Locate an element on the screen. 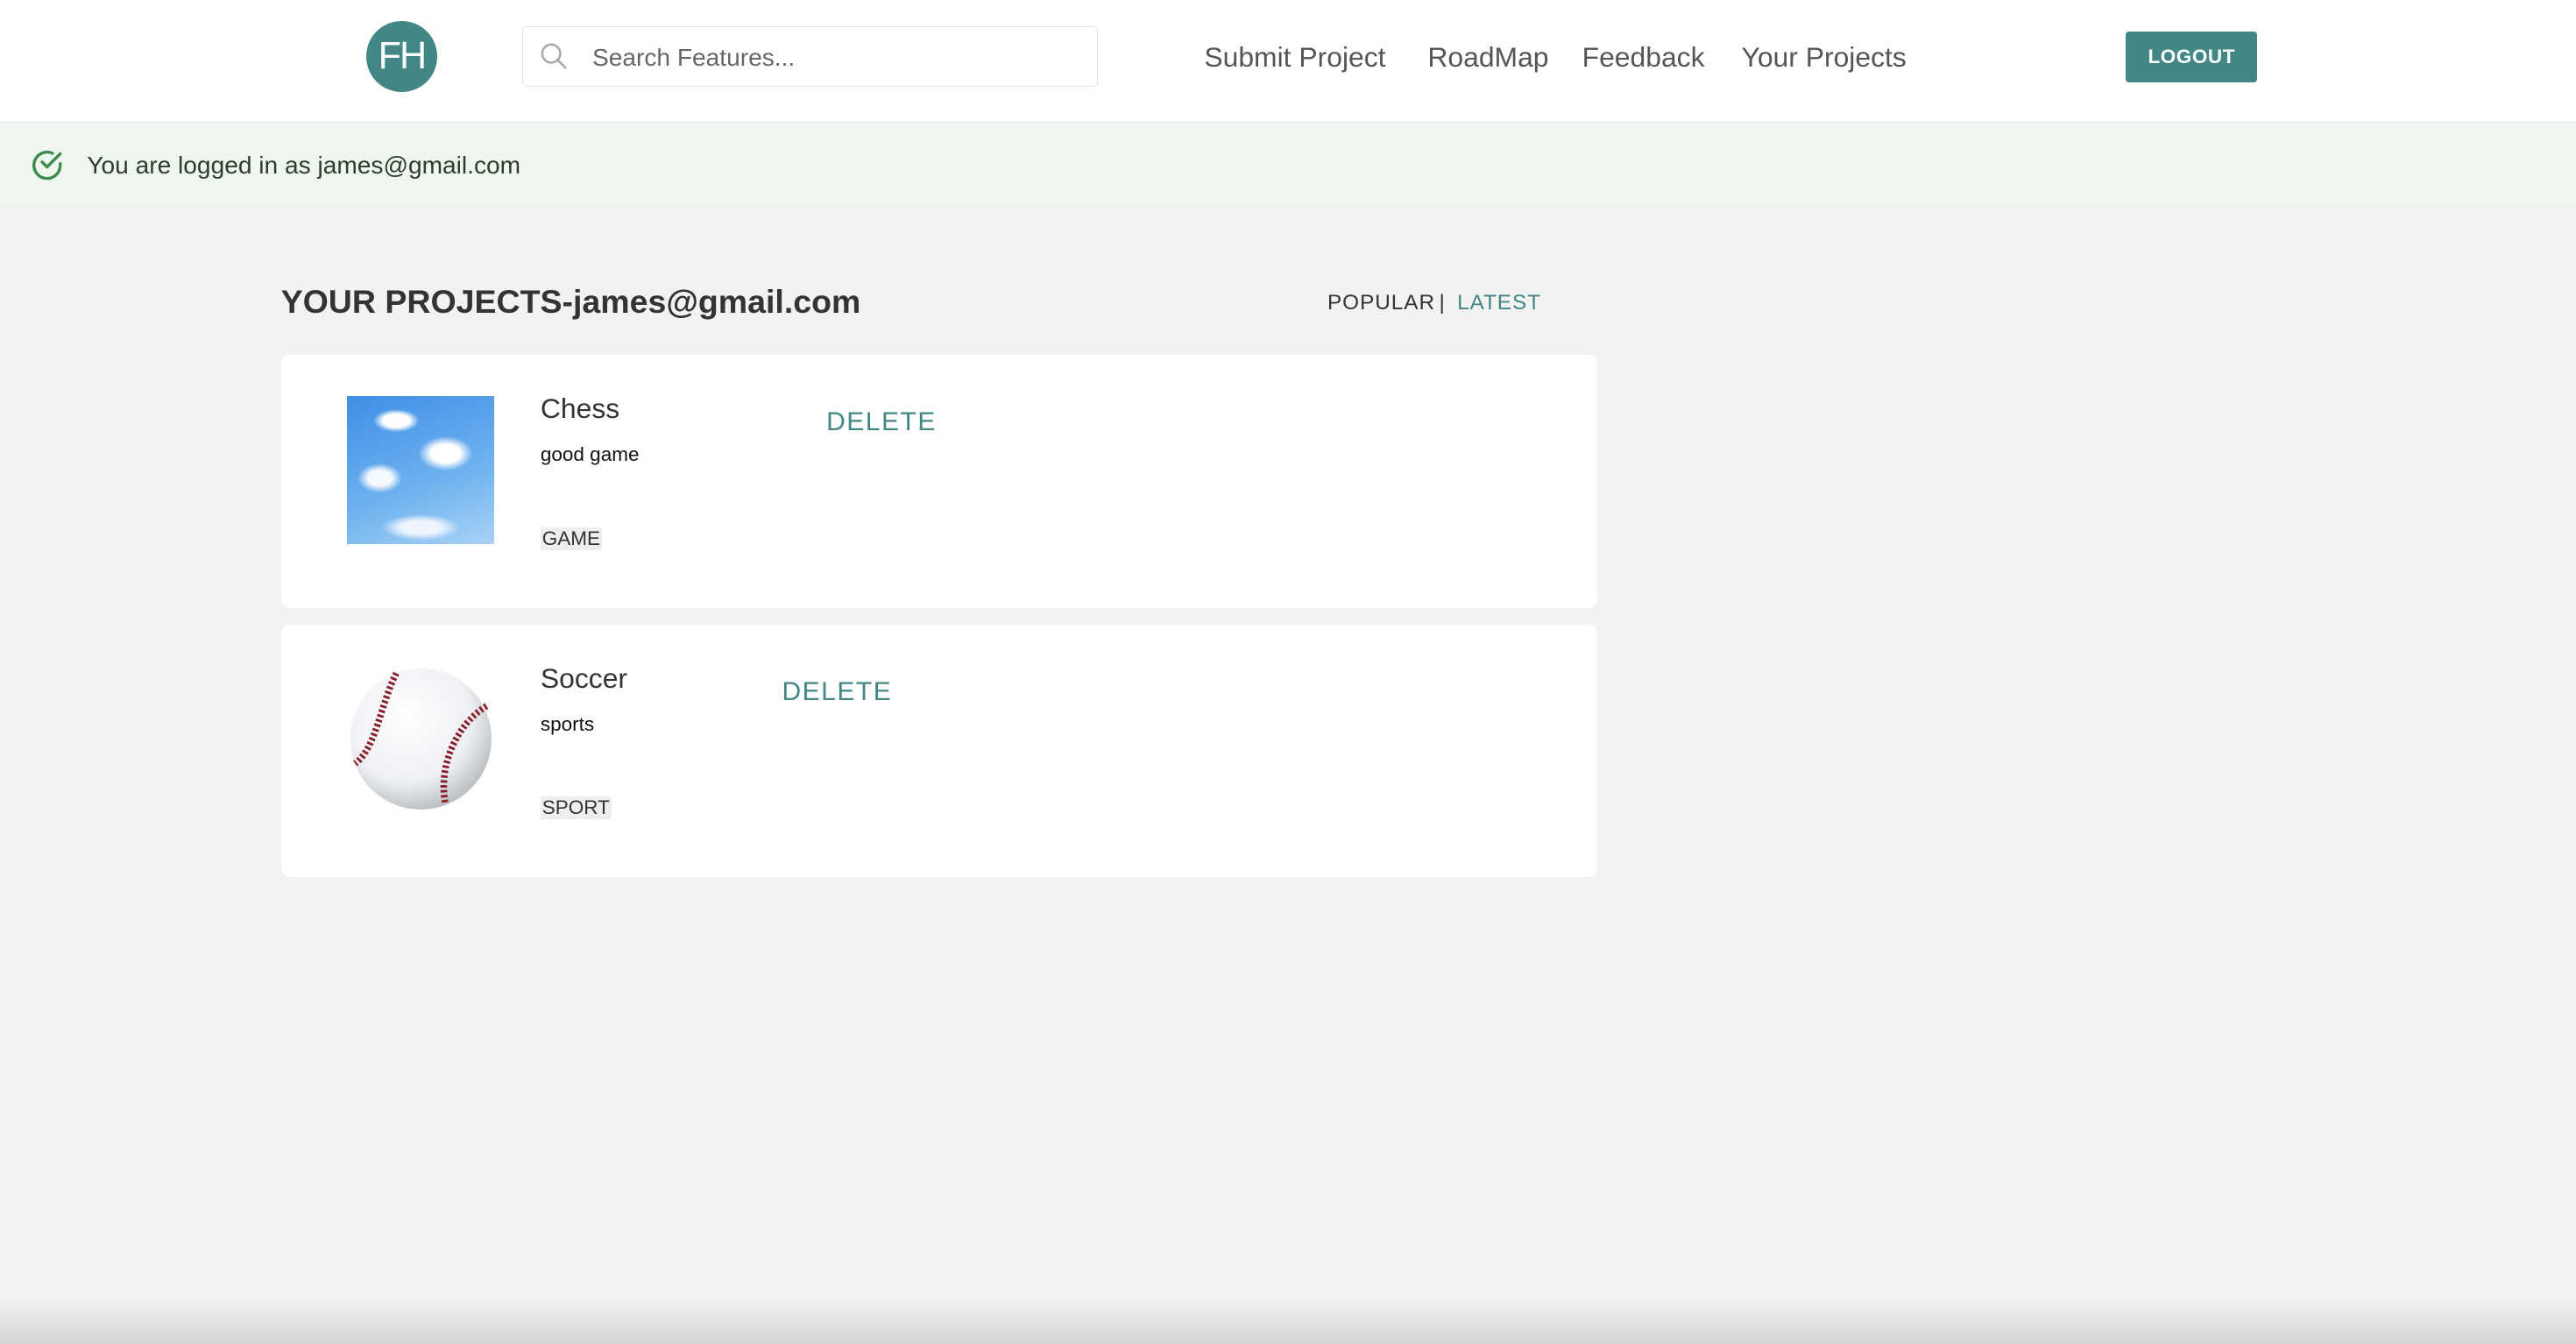  project-title: Chess is located at coordinates (580, 409).